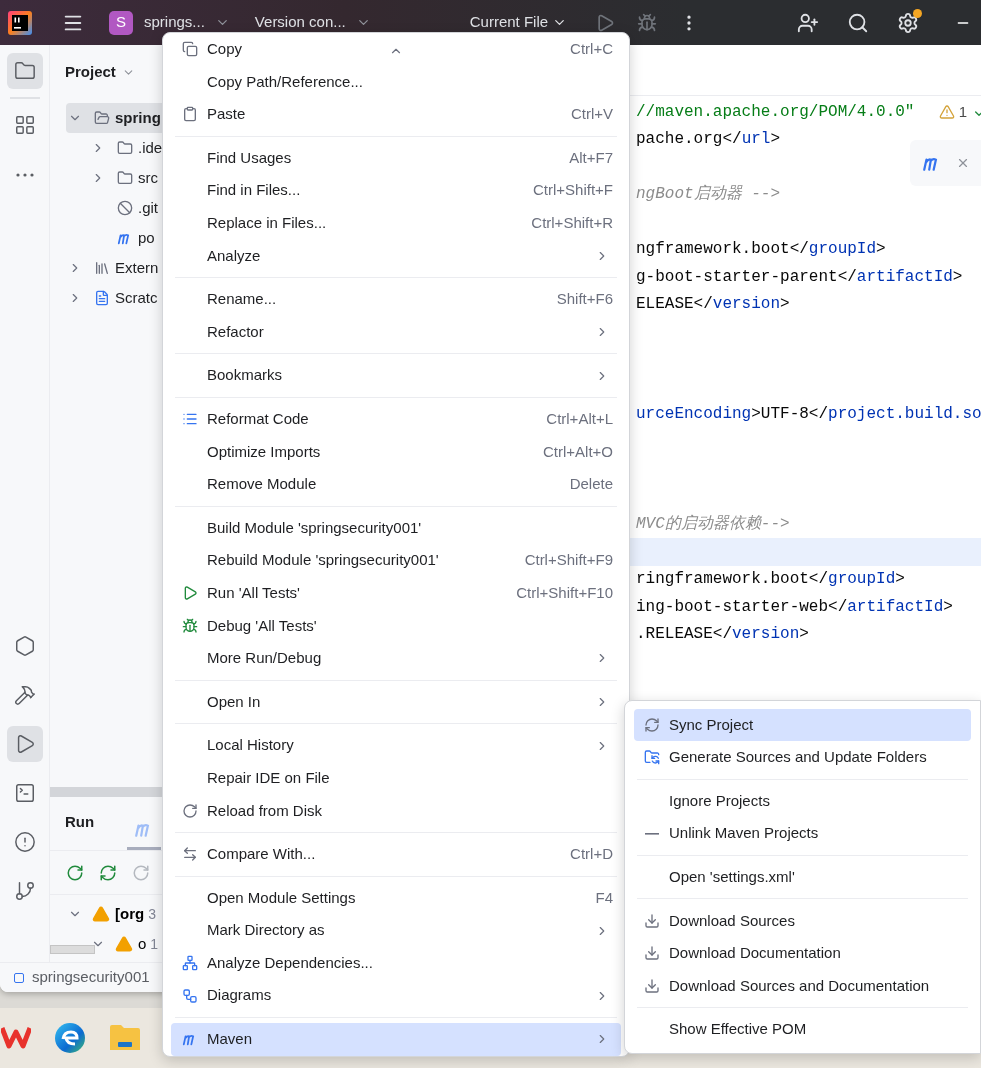  I want to click on menu-item: More Run/Debug, so click(396, 658).